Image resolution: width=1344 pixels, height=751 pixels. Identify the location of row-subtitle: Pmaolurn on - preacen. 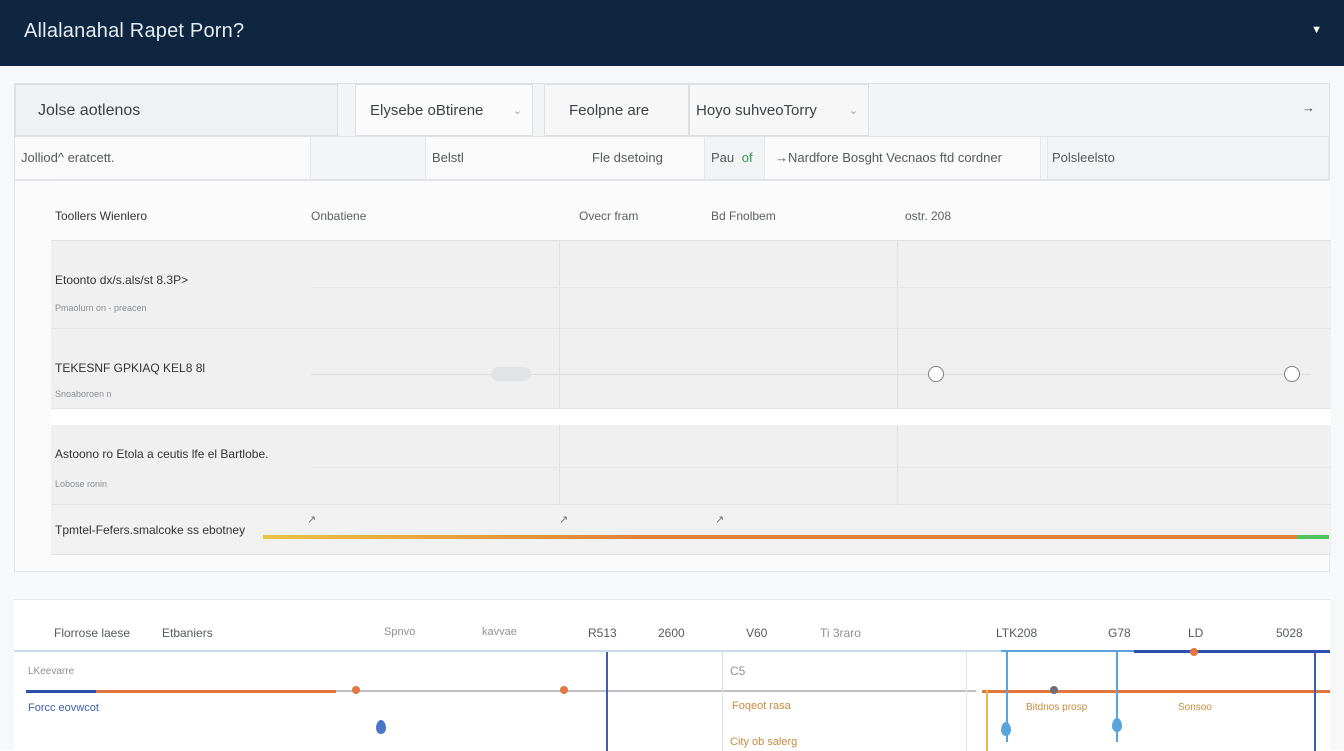
(101, 308).